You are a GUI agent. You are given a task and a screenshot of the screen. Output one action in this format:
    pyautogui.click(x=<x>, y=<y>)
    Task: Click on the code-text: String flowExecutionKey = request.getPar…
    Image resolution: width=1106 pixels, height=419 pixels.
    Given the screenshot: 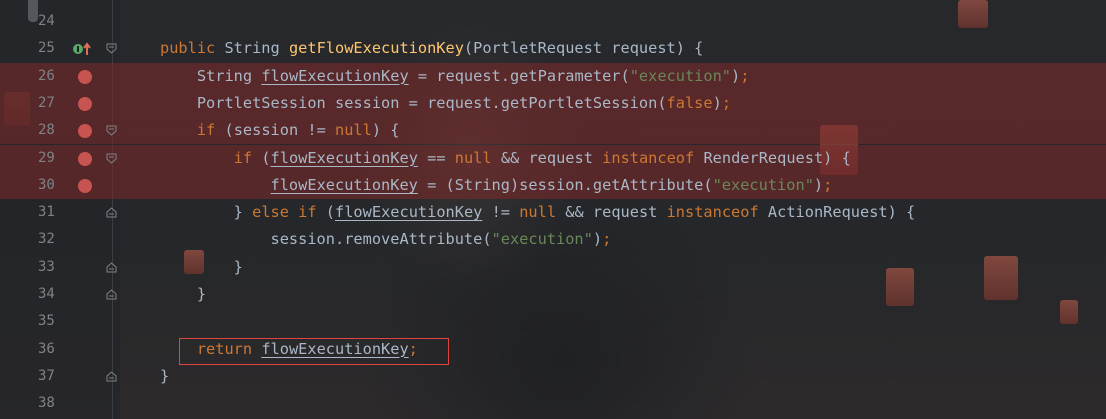 What is the action you would take?
    pyautogui.click(x=455, y=76)
    